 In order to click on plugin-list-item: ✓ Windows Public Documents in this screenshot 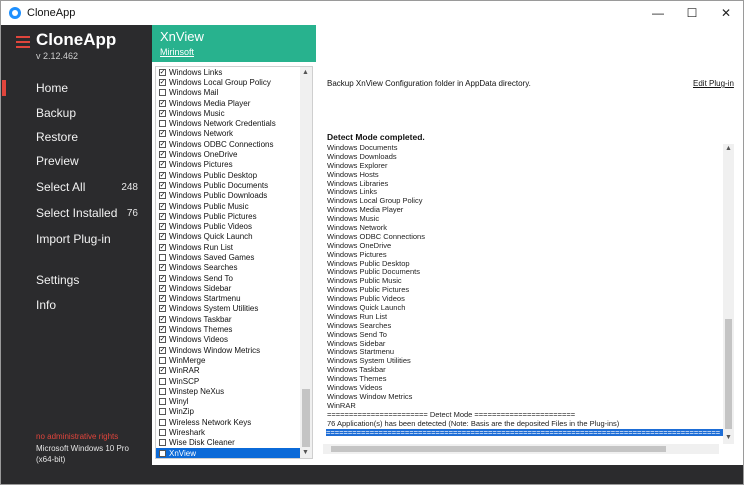, I will do `click(234, 185)`.